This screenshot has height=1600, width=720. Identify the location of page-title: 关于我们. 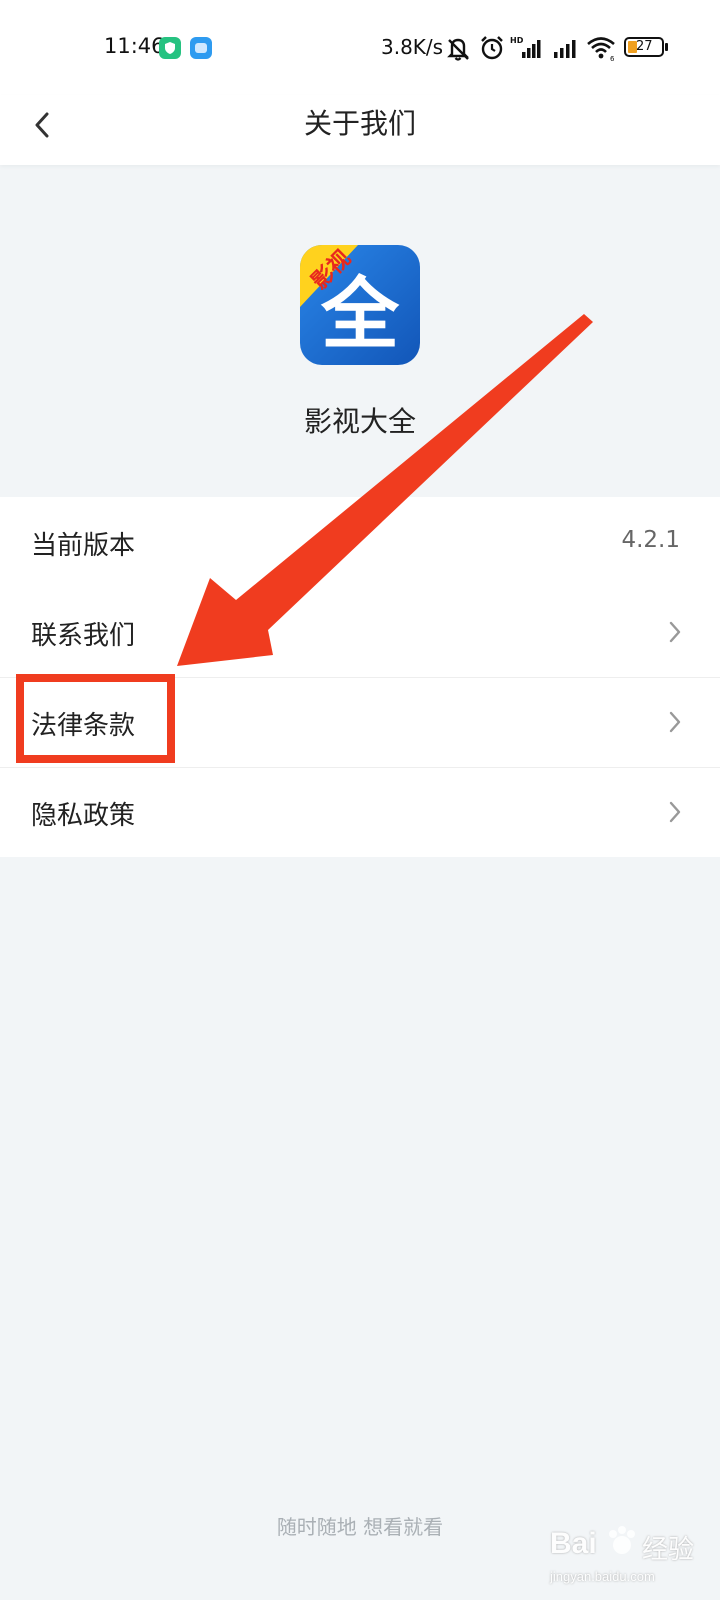
(359, 123).